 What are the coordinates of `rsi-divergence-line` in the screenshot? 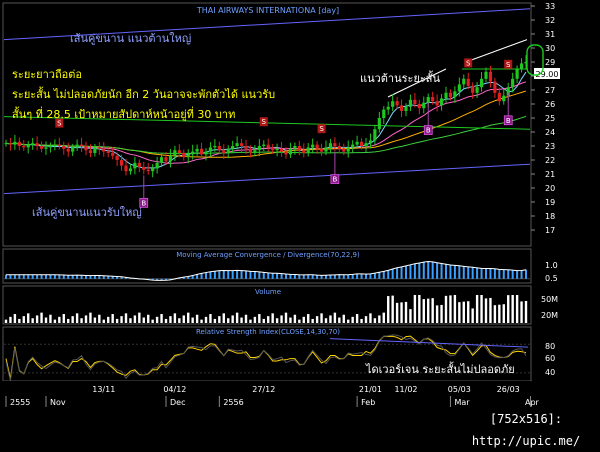 It's located at (429, 343).